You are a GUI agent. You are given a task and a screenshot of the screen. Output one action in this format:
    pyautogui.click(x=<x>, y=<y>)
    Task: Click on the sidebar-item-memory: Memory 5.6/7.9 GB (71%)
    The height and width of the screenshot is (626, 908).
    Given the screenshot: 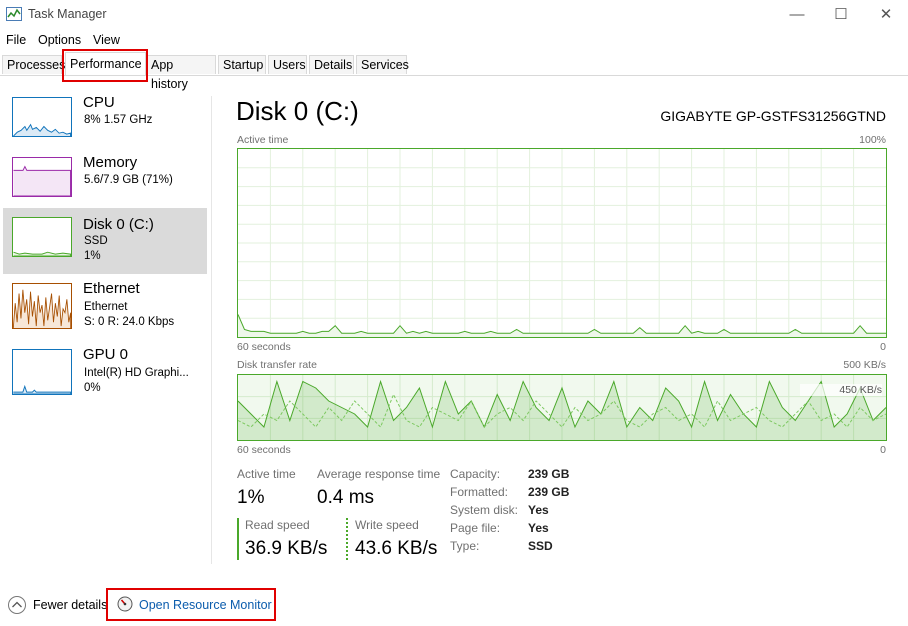 What is the action you would take?
    pyautogui.click(x=105, y=184)
    